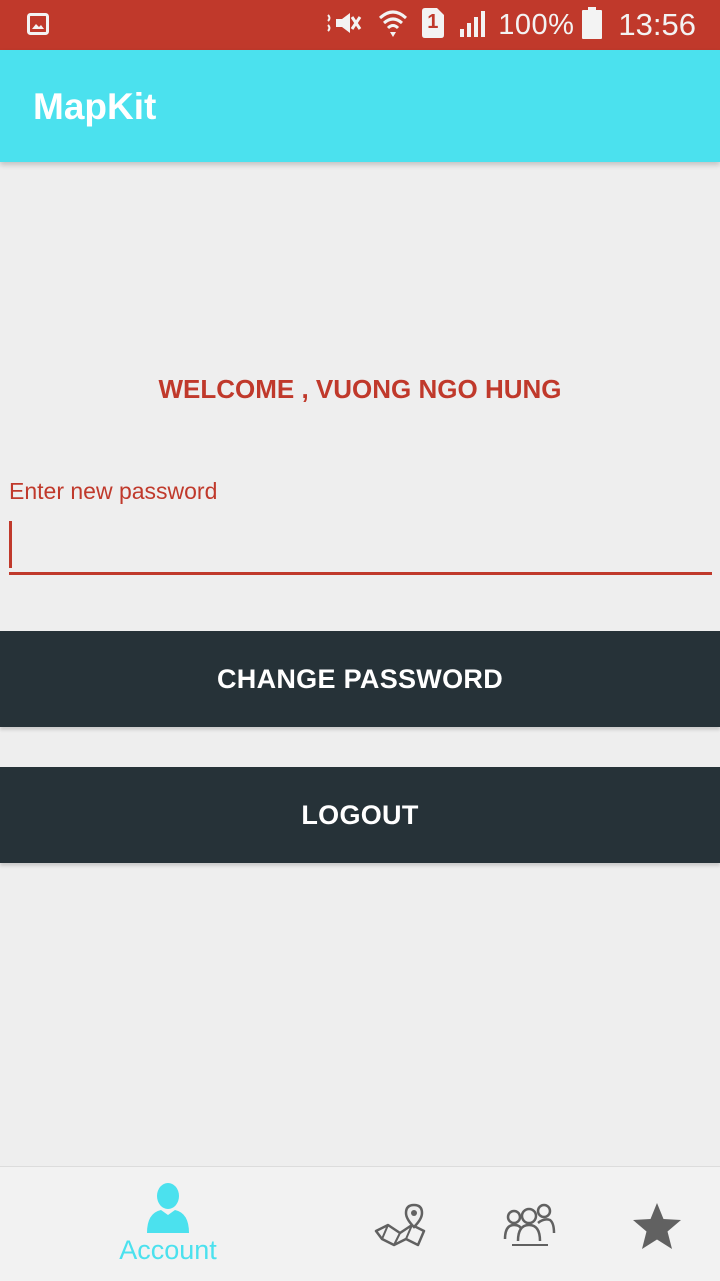  Describe the element at coordinates (168, 1250) in the screenshot. I see `nav-account-label: Account` at that location.